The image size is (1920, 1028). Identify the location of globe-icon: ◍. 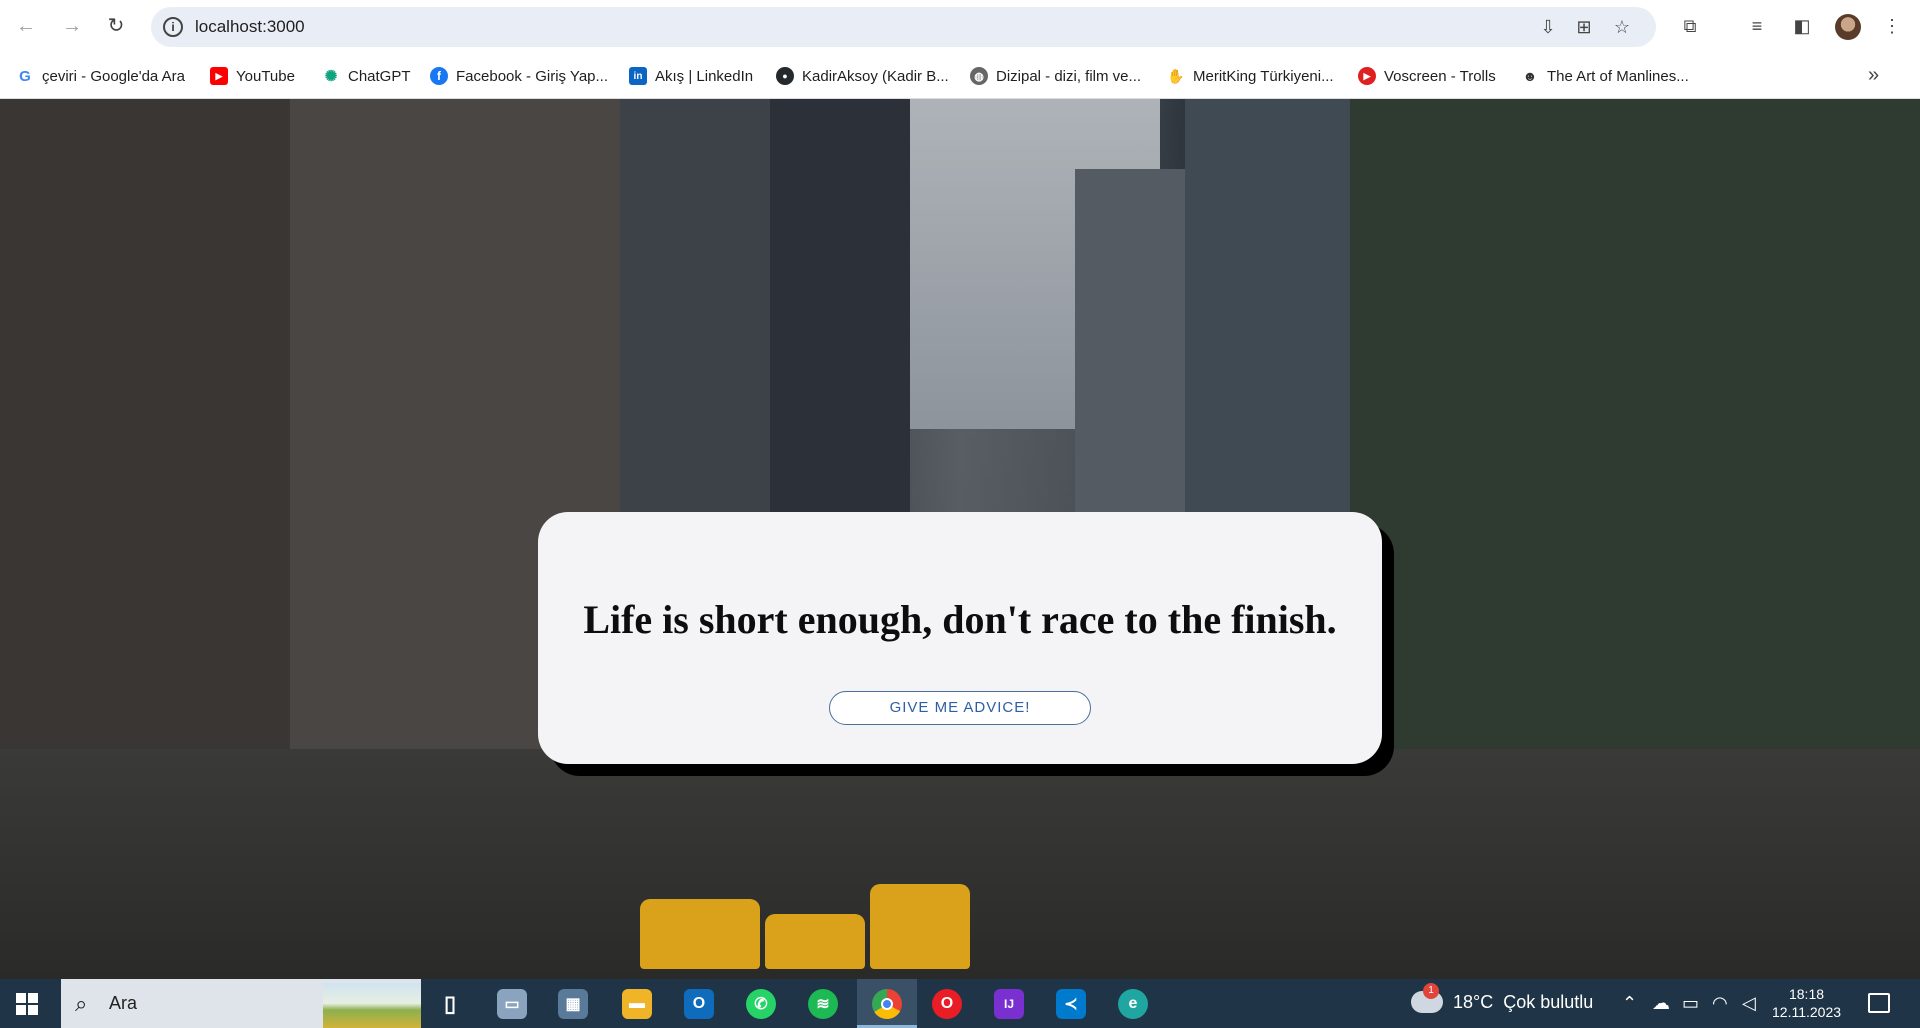
(979, 76).